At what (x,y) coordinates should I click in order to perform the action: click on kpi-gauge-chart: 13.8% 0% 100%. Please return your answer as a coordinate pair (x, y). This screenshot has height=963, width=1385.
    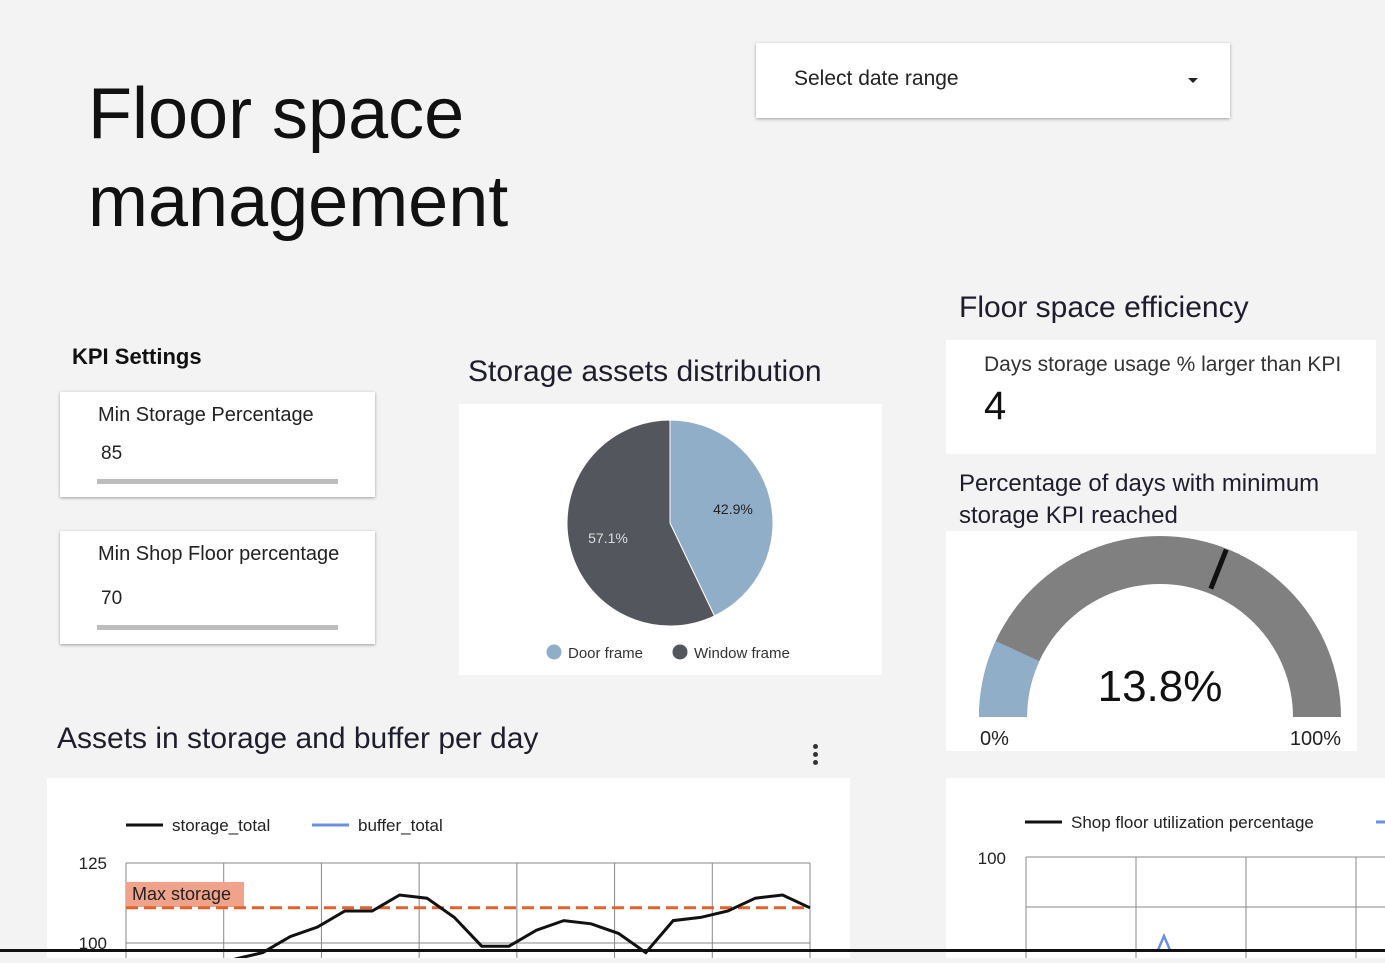
    Looking at the image, I should click on (1151, 641).